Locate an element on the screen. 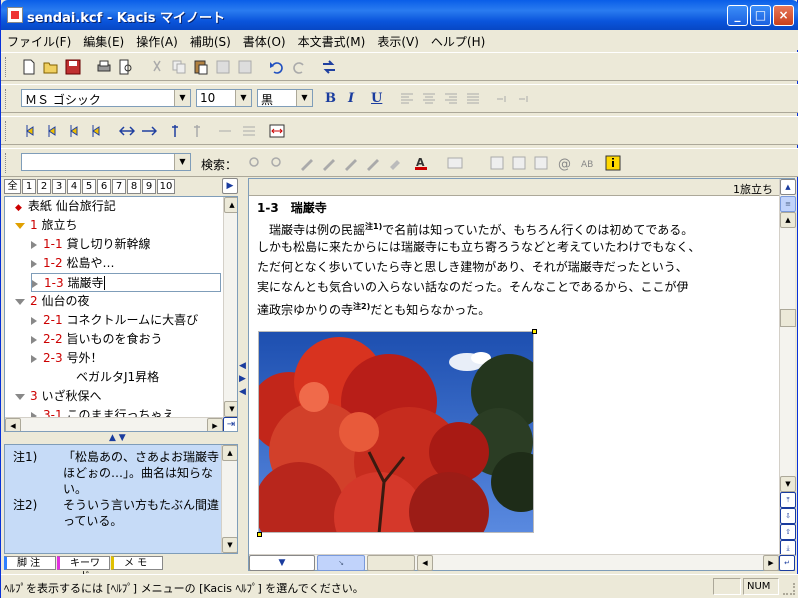  bold-button: B is located at coordinates (330, 98).